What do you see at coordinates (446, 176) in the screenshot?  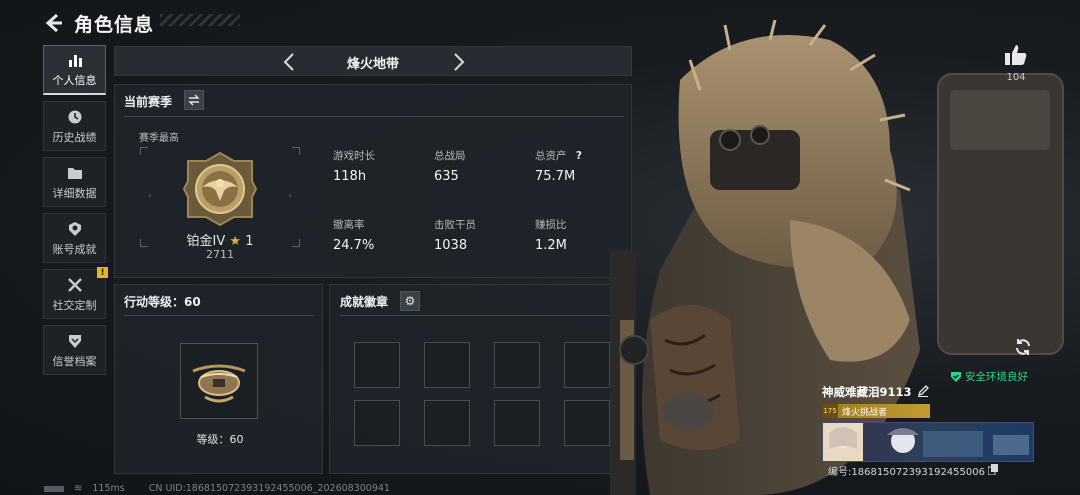 I see `stat-value: 635` at bounding box center [446, 176].